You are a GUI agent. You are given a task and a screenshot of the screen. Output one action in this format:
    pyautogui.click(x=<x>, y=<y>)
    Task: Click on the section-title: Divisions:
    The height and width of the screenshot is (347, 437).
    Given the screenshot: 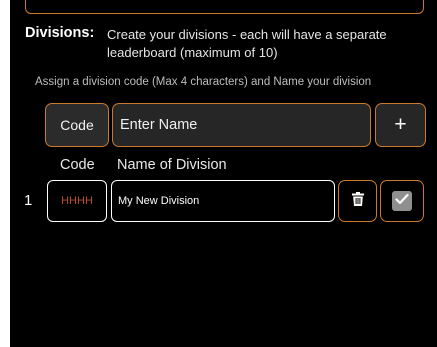 What is the action you would take?
    pyautogui.click(x=60, y=33)
    